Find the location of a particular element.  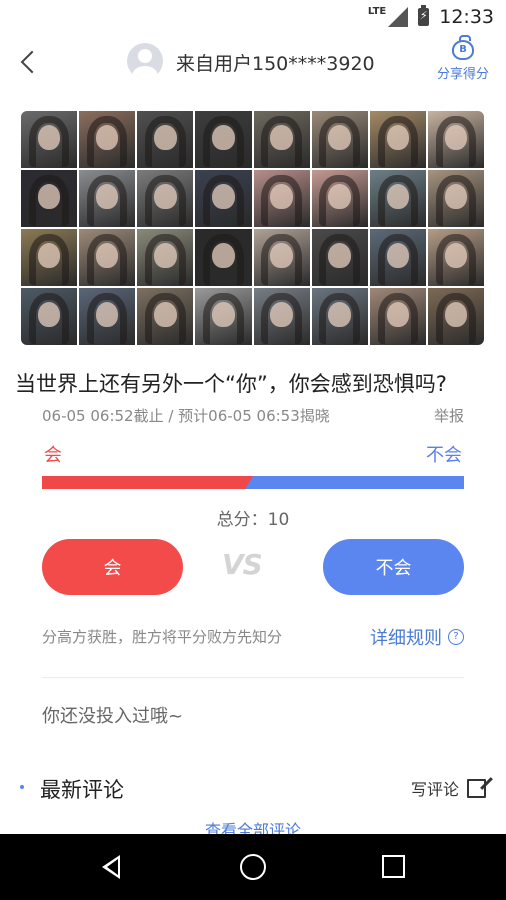

option-a-label: 会 is located at coordinates (53, 455).